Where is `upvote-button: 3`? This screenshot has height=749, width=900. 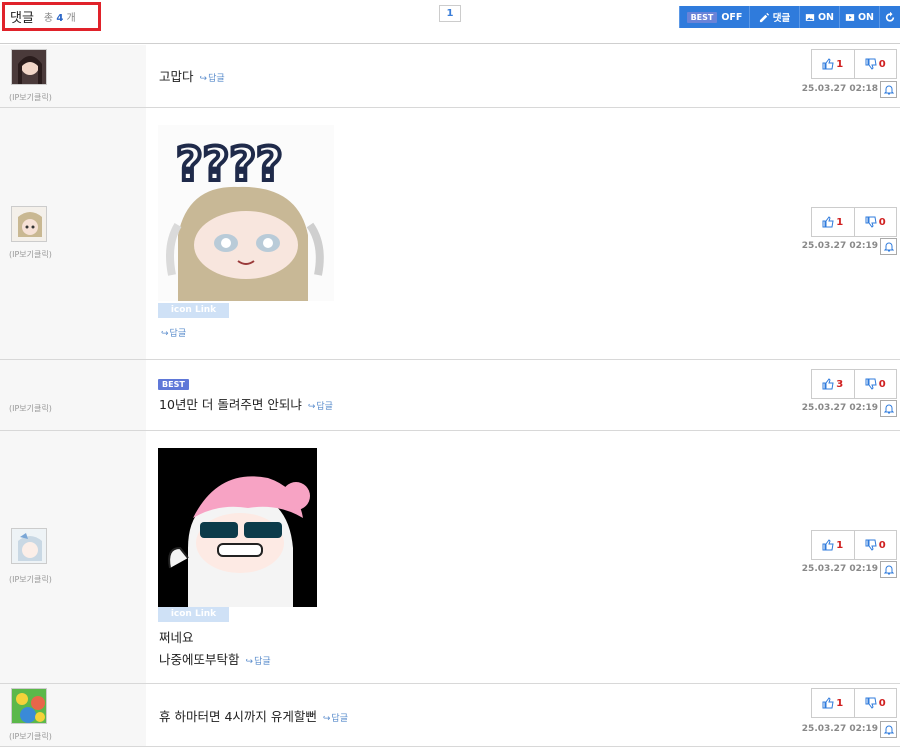 upvote-button: 3 is located at coordinates (833, 384).